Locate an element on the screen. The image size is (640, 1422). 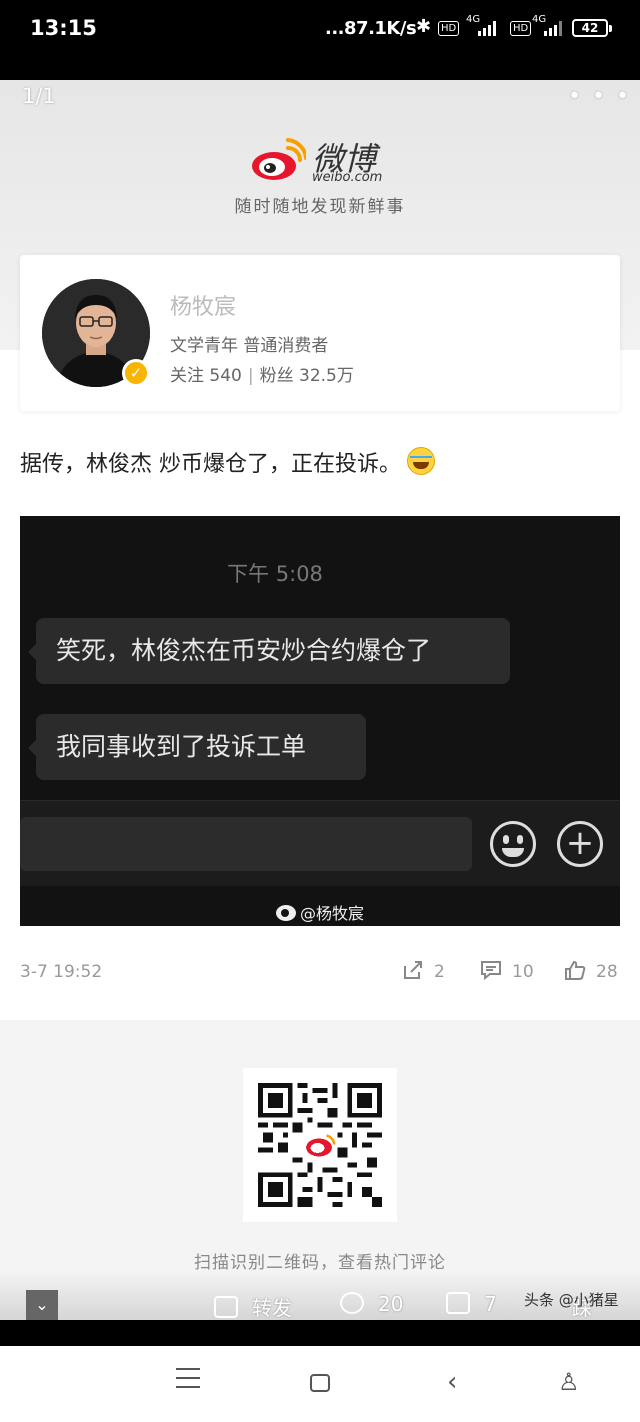
profile-description: 文学青年 普通消费者 is located at coordinates (249, 346).